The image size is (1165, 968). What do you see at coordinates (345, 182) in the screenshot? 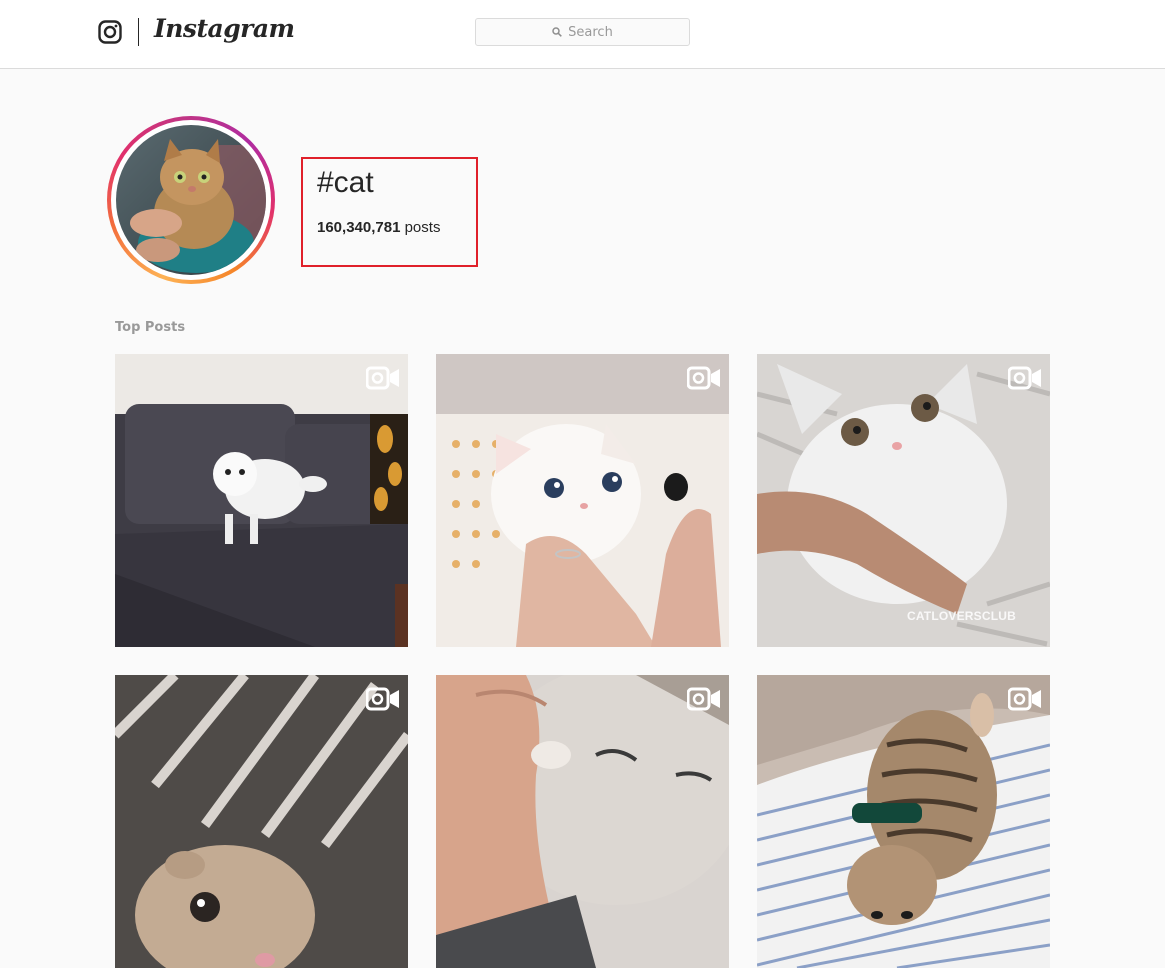
I see `hashtag-title: #cat` at bounding box center [345, 182].